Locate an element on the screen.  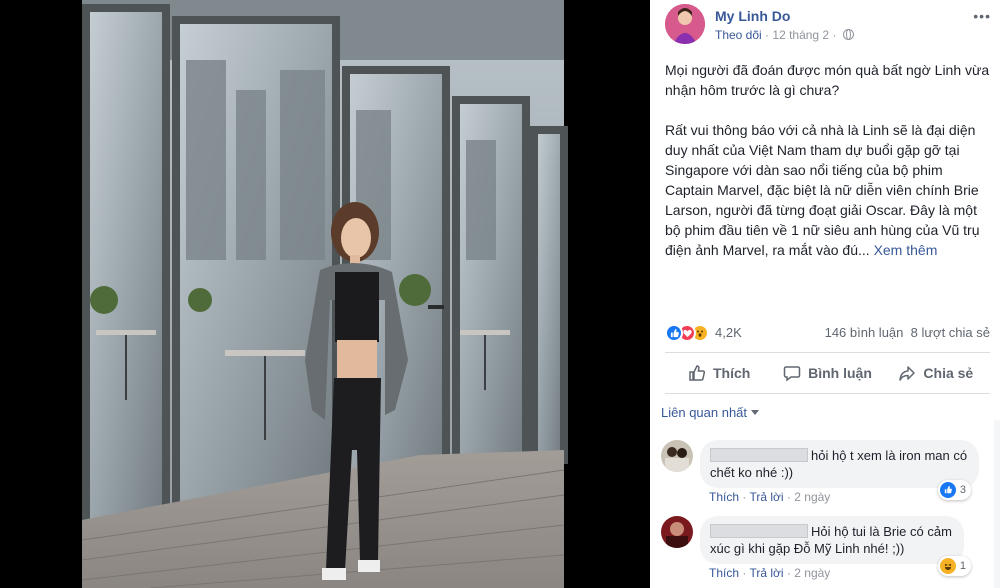
comment-share-counts: 146 bình luận 8 lượt chia sẻ is located at coordinates (907, 332).